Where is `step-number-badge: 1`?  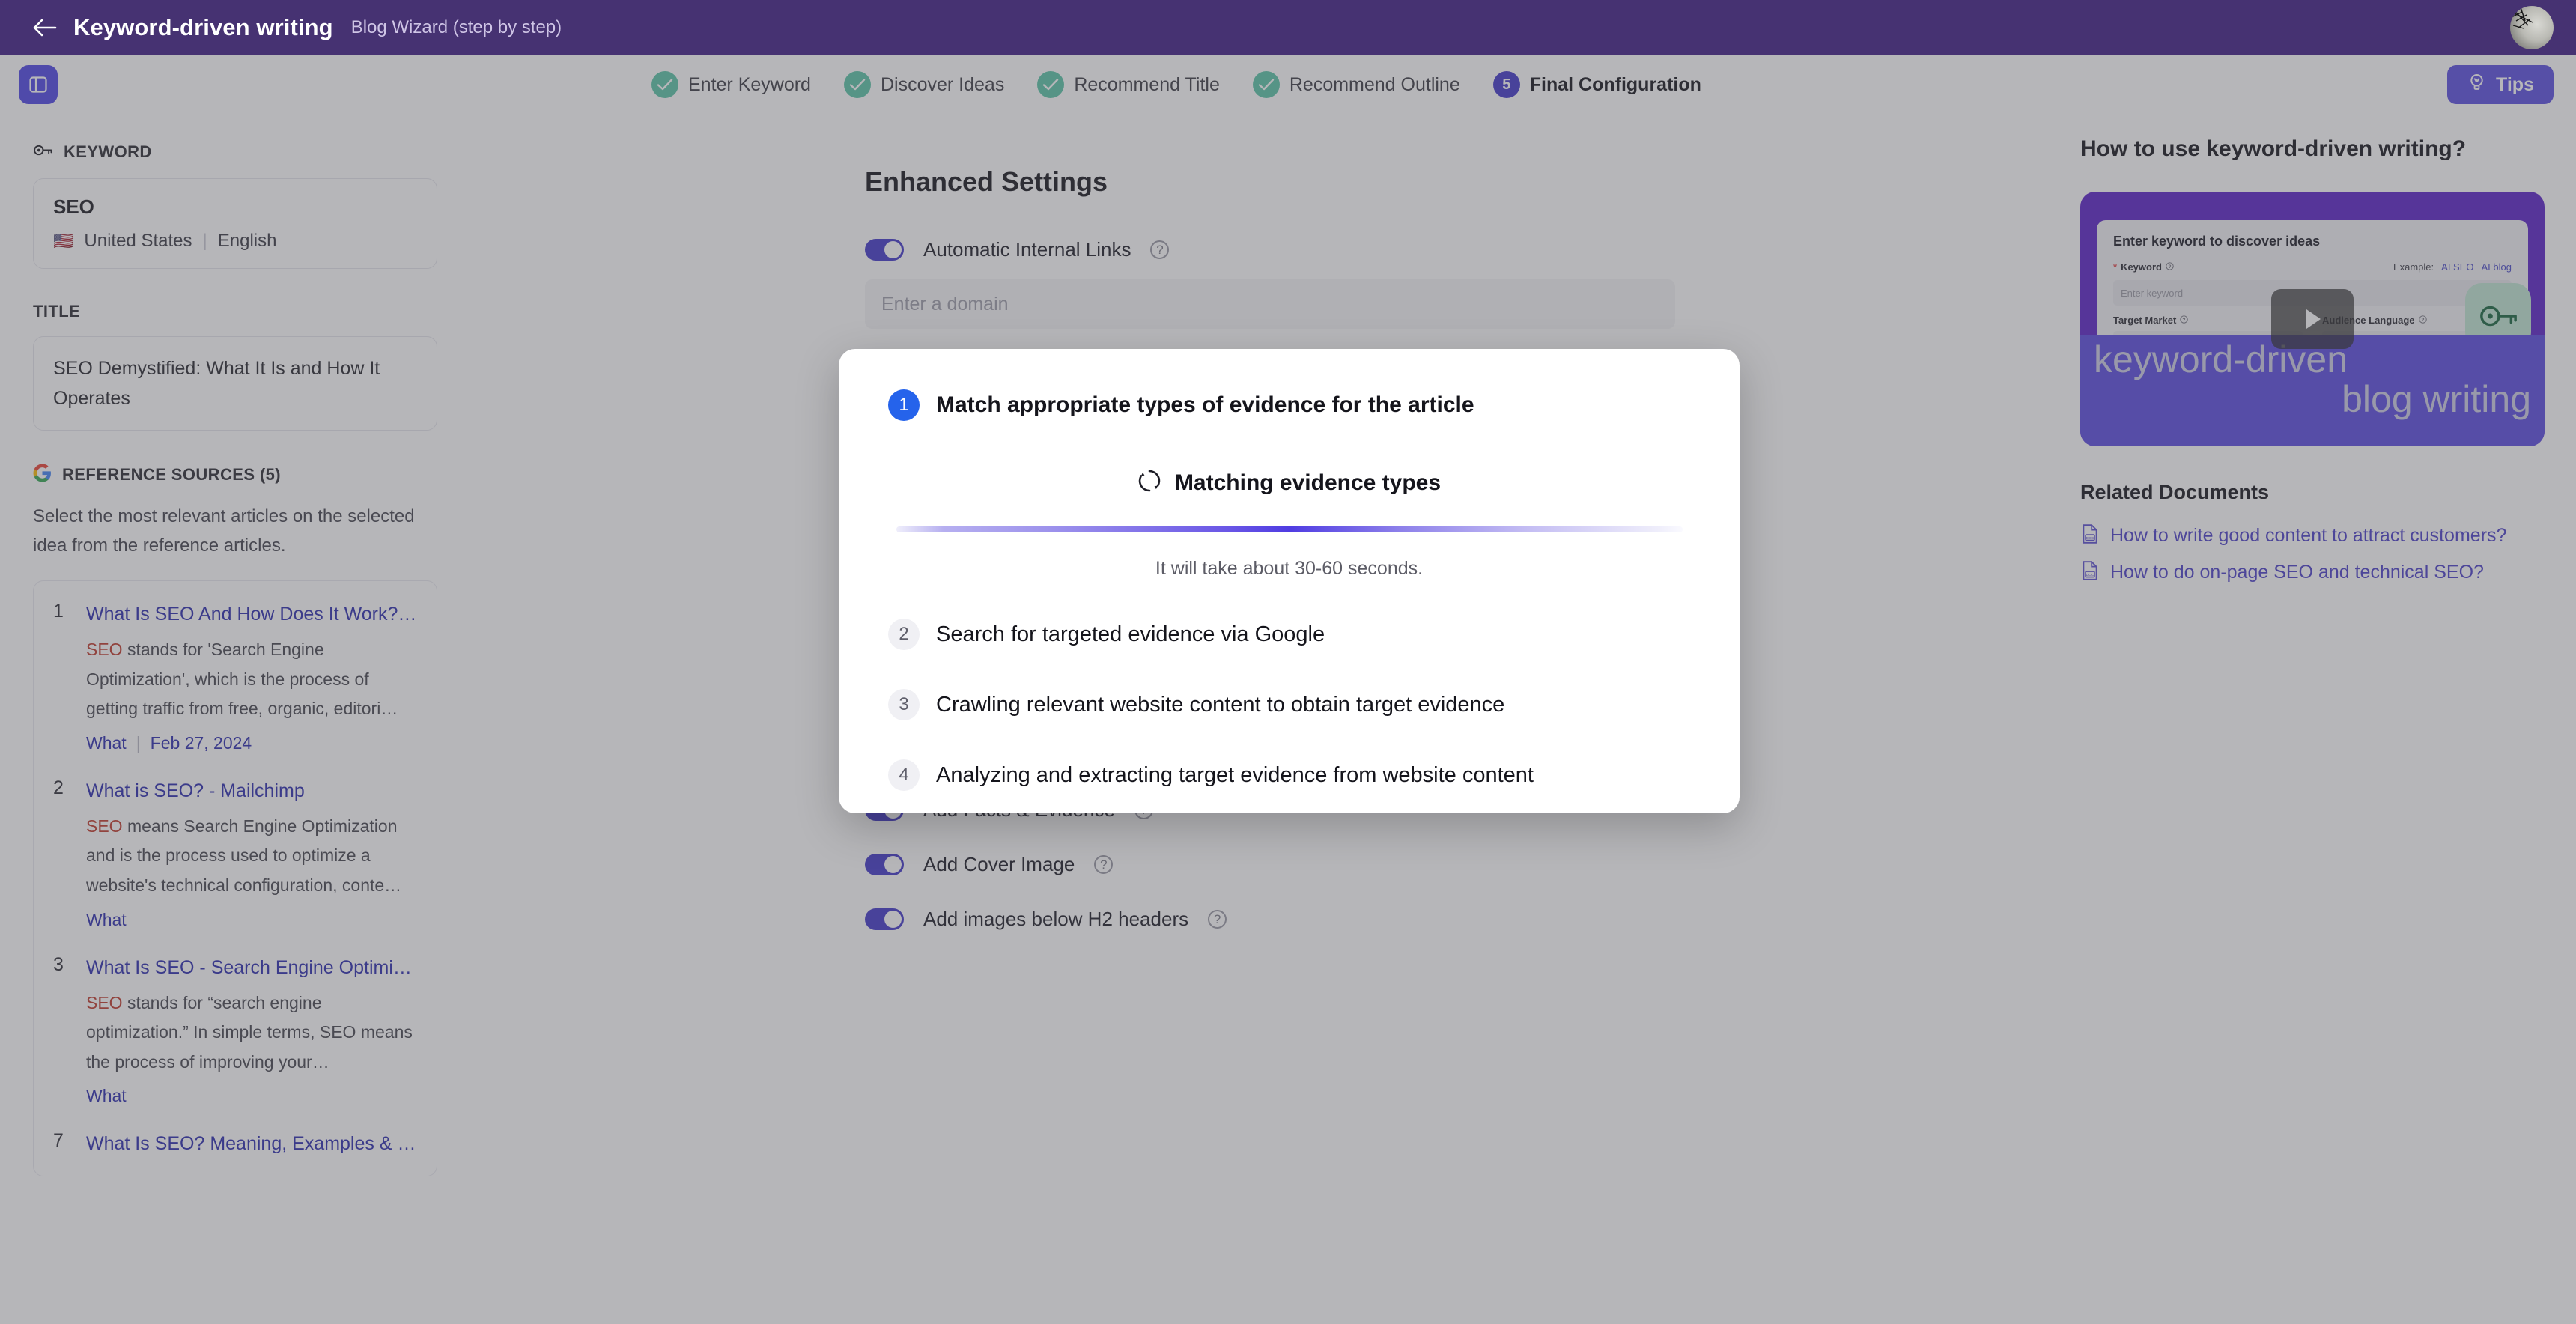 step-number-badge: 1 is located at coordinates (904, 405).